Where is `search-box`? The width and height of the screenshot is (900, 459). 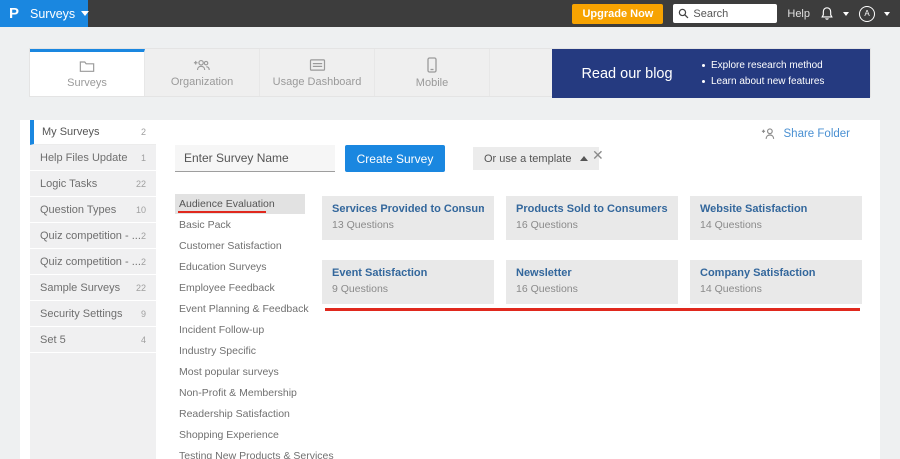 search-box is located at coordinates (725, 13).